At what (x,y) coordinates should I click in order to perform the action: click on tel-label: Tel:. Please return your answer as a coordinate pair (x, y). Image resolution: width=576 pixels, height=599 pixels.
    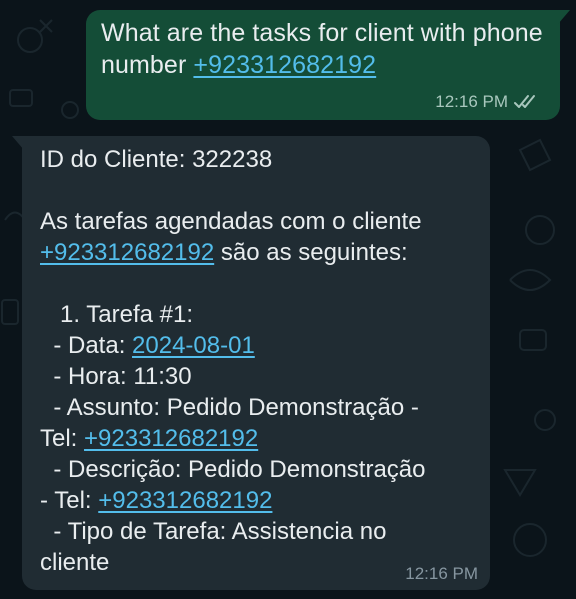
    Looking at the image, I should click on (62, 438).